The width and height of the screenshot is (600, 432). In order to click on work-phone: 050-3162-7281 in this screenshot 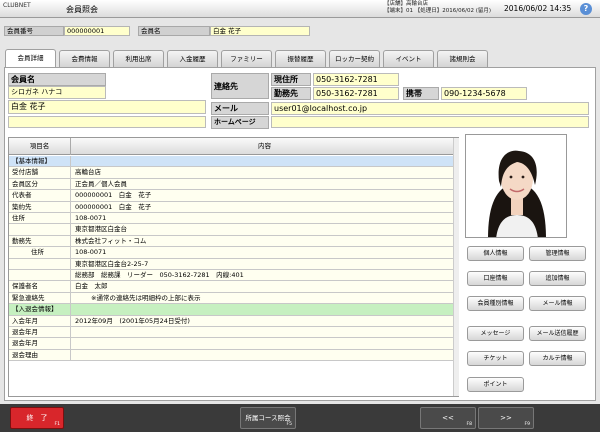, I will do `click(356, 93)`.